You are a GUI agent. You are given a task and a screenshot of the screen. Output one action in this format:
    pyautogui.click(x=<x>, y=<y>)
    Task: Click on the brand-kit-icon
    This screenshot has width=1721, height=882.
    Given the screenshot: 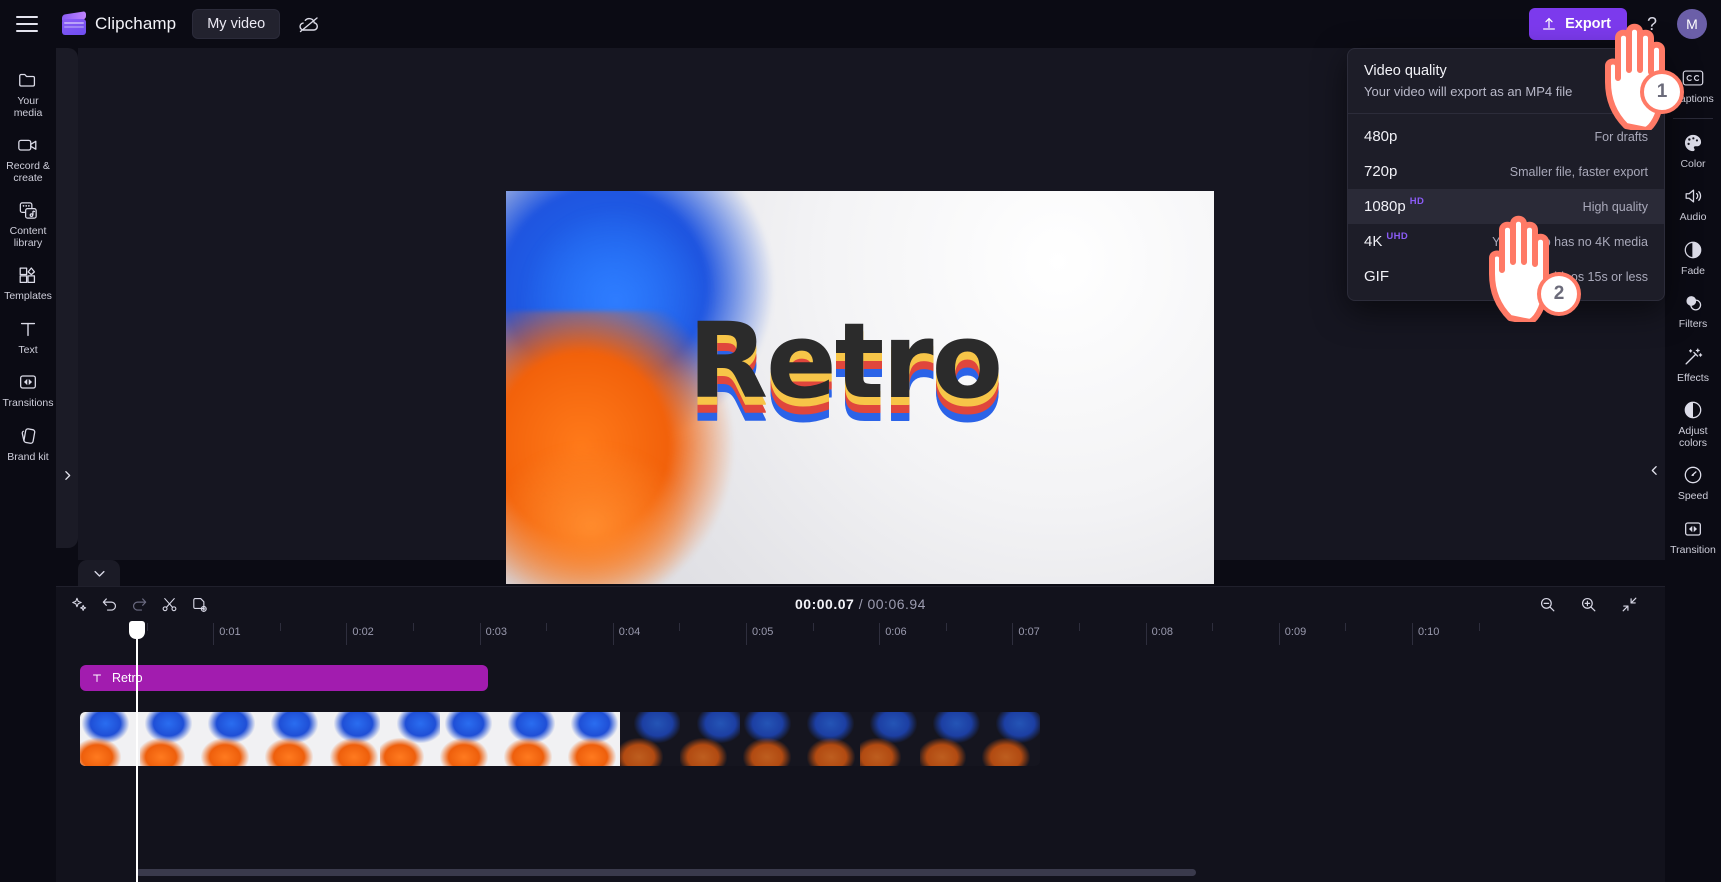 What is the action you would take?
    pyautogui.click(x=28, y=436)
    